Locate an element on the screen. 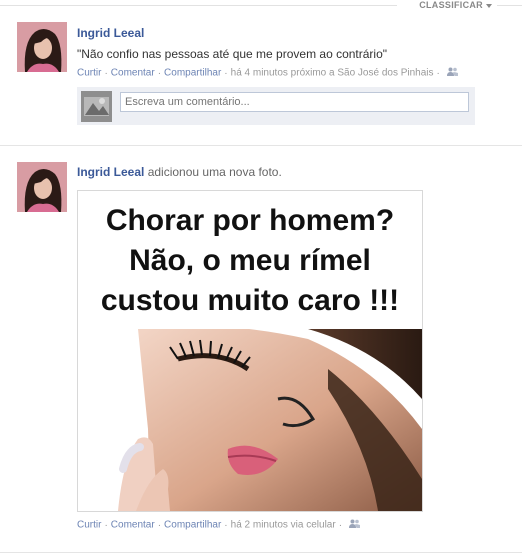  photo-caption-line: Não, o meu rímel is located at coordinates (250, 260).